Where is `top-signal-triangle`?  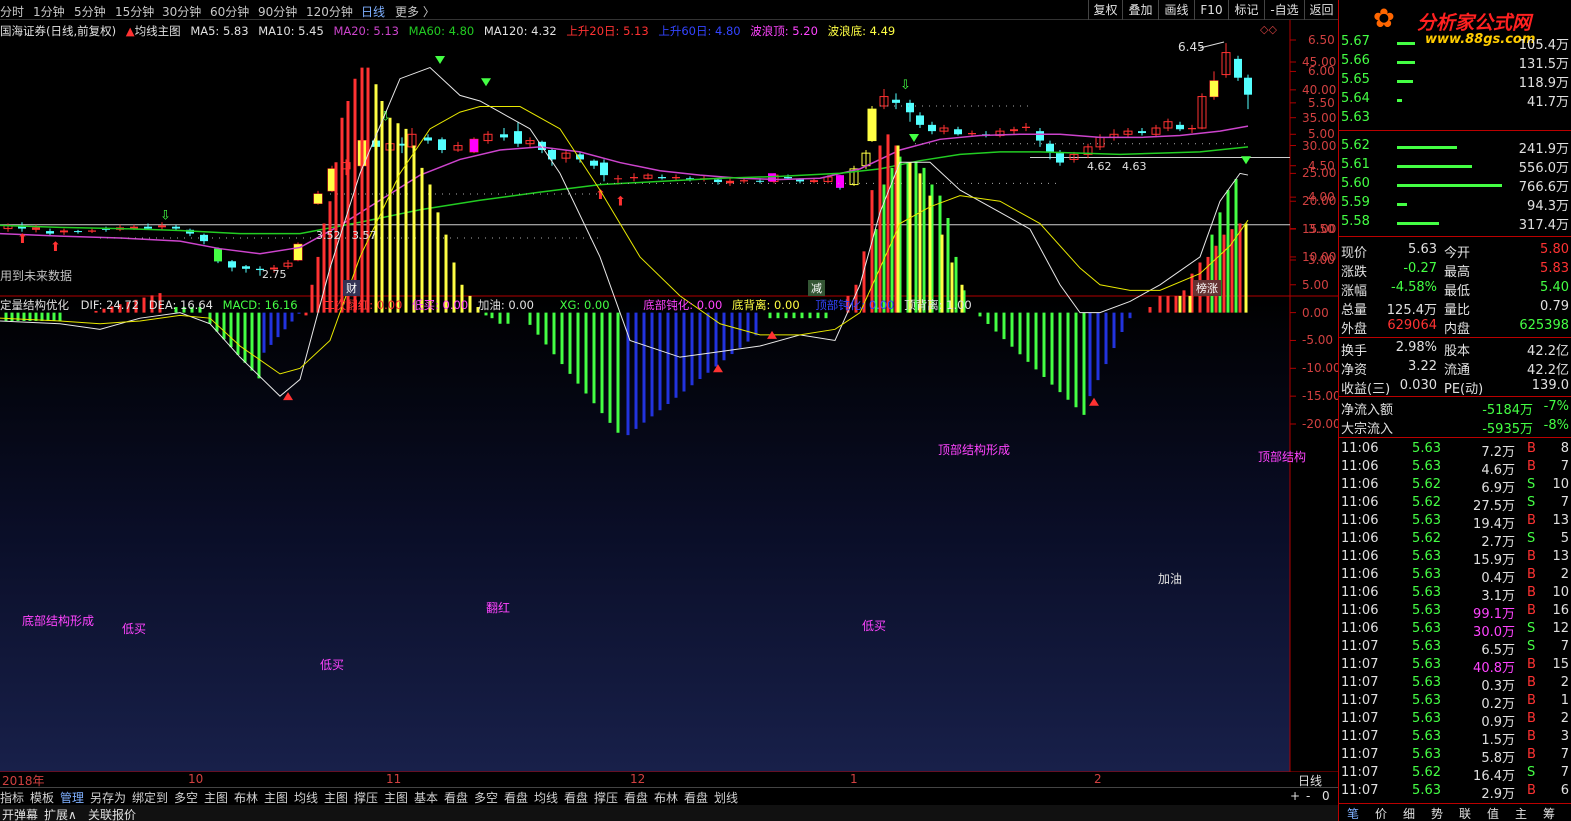
top-signal-triangle is located at coordinates (1246, 160).